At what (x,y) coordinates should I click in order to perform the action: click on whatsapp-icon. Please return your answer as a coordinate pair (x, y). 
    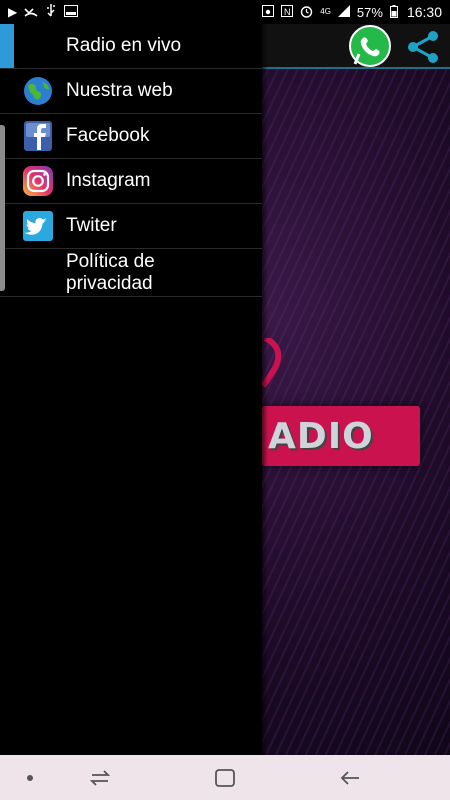
    Looking at the image, I should click on (370, 46).